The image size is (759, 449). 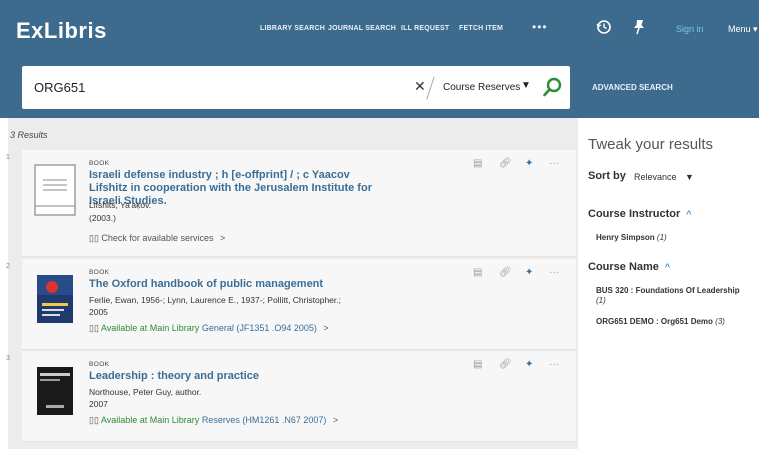 What do you see at coordinates (55, 190) in the screenshot?
I see `book-placeholder-thumbnail` at bounding box center [55, 190].